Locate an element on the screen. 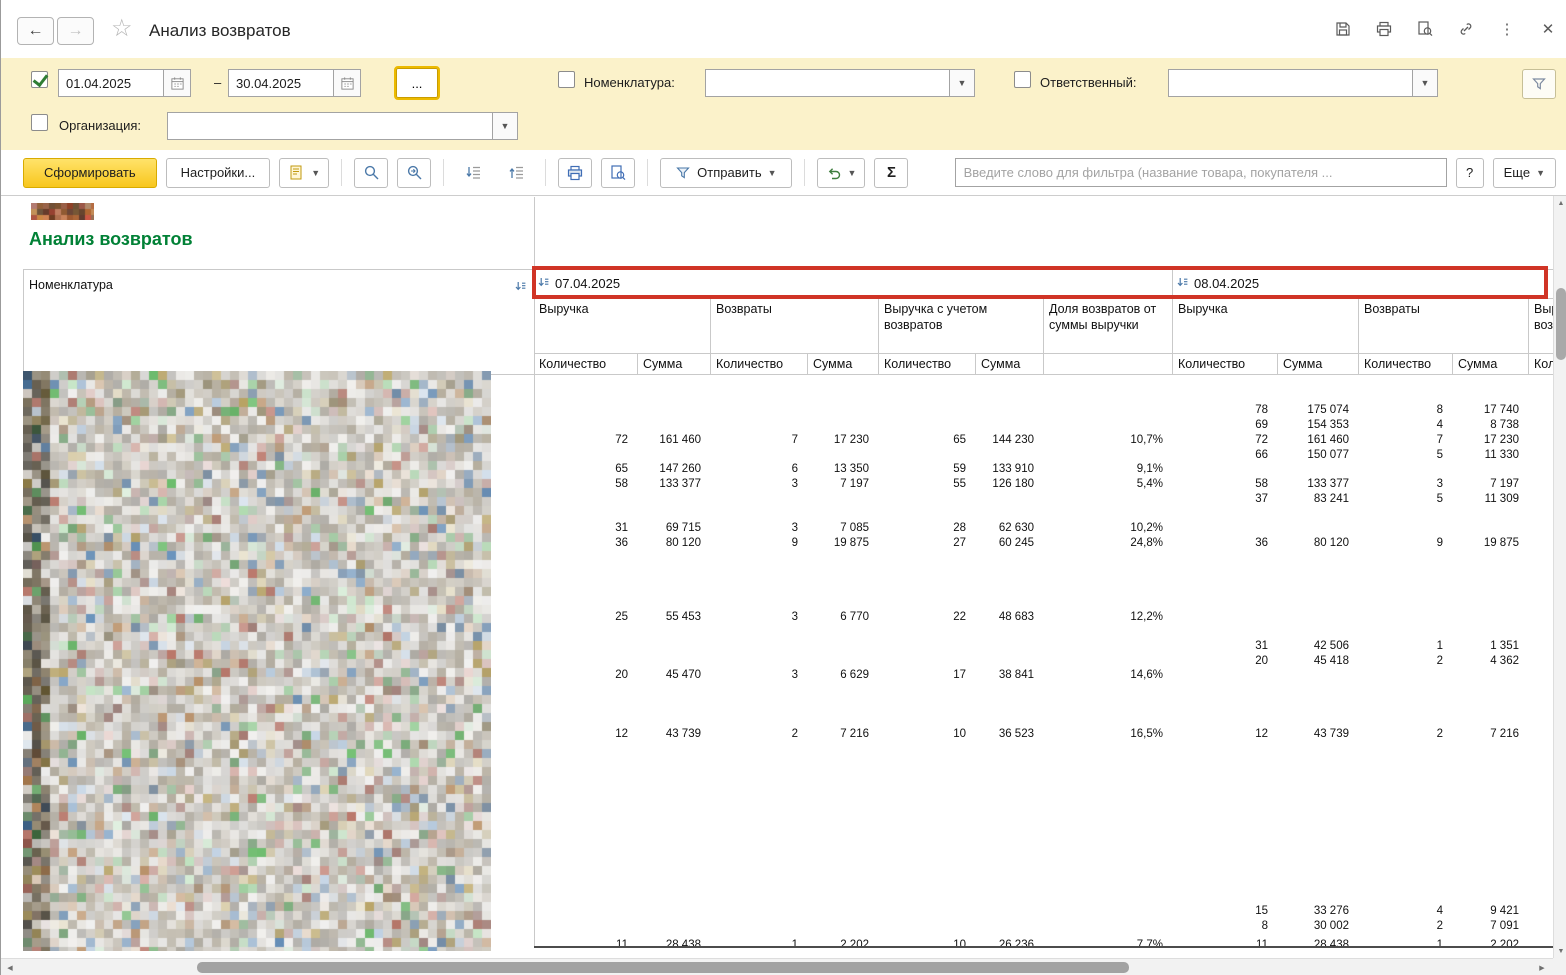 Image resolution: width=1566 pixels, height=975 pixels. row-header-nomenclature: Номенклатура is located at coordinates (278, 321).